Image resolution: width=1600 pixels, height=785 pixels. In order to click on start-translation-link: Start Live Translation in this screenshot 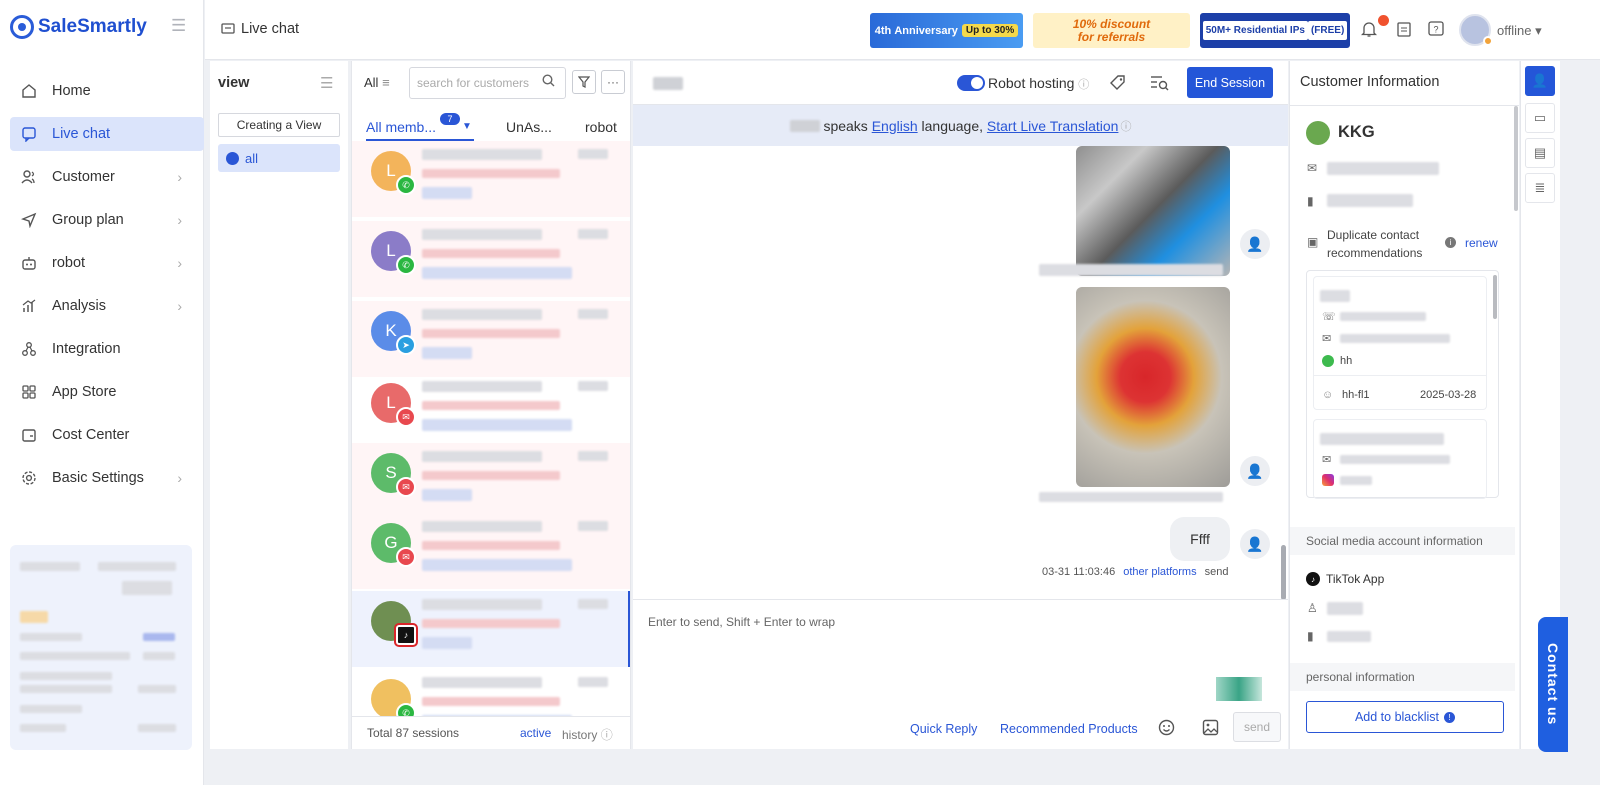, I will do `click(1053, 126)`.